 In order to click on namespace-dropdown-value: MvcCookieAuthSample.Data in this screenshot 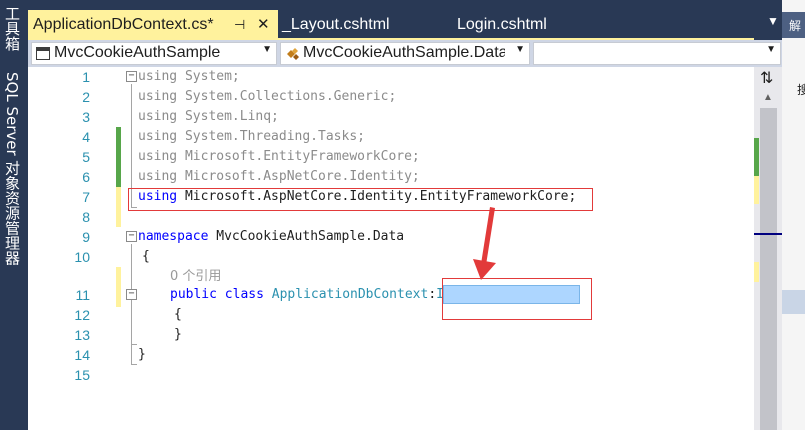, I will do `click(404, 52)`.